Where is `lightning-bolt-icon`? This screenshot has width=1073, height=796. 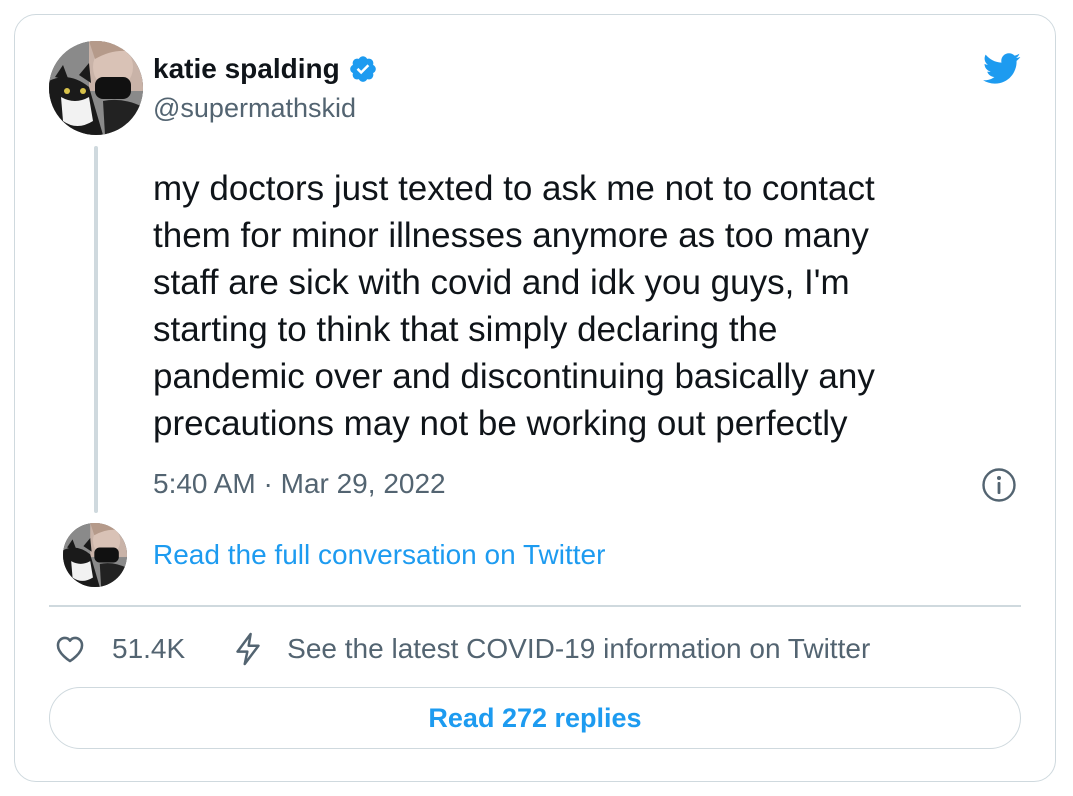 lightning-bolt-icon is located at coordinates (248, 649).